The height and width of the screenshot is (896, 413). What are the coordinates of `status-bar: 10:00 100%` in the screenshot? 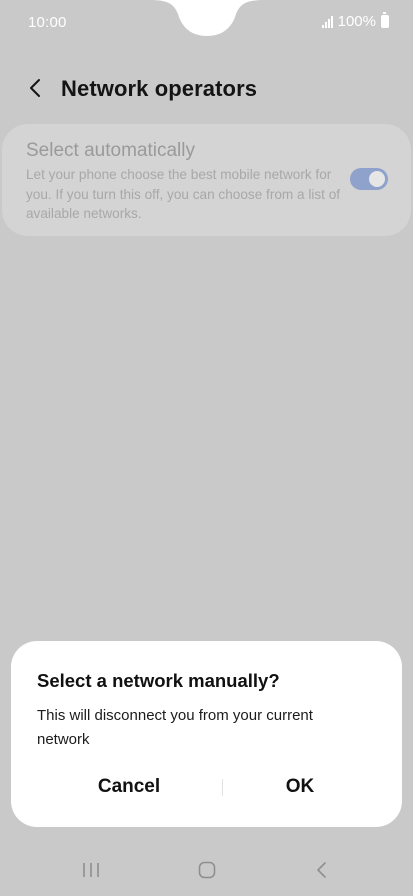 It's located at (206, 23).